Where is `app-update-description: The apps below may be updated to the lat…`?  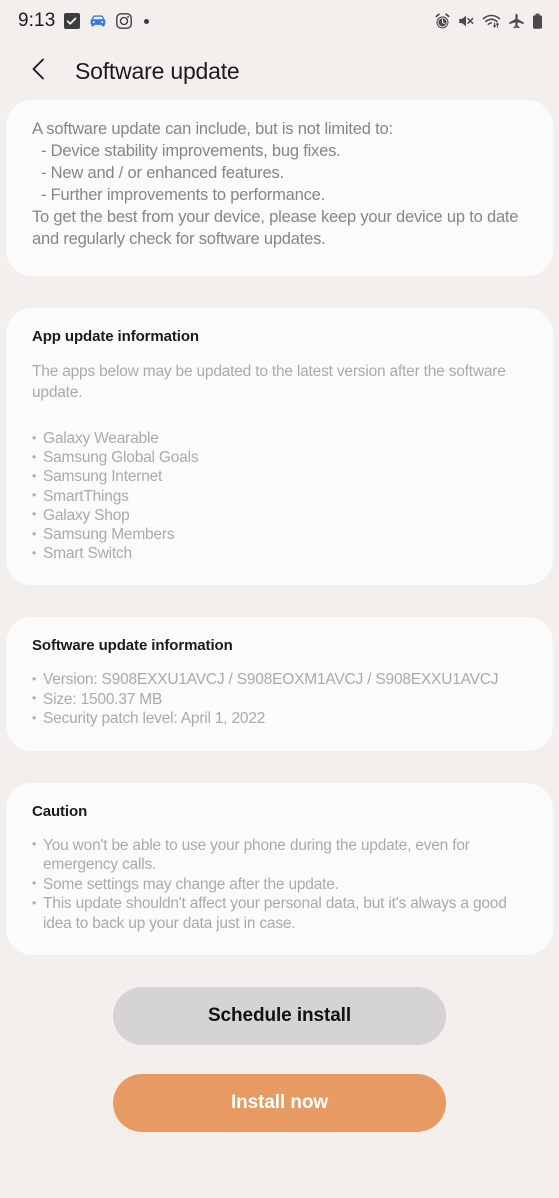 app-update-description: The apps below may be updated to the lat… is located at coordinates (269, 382).